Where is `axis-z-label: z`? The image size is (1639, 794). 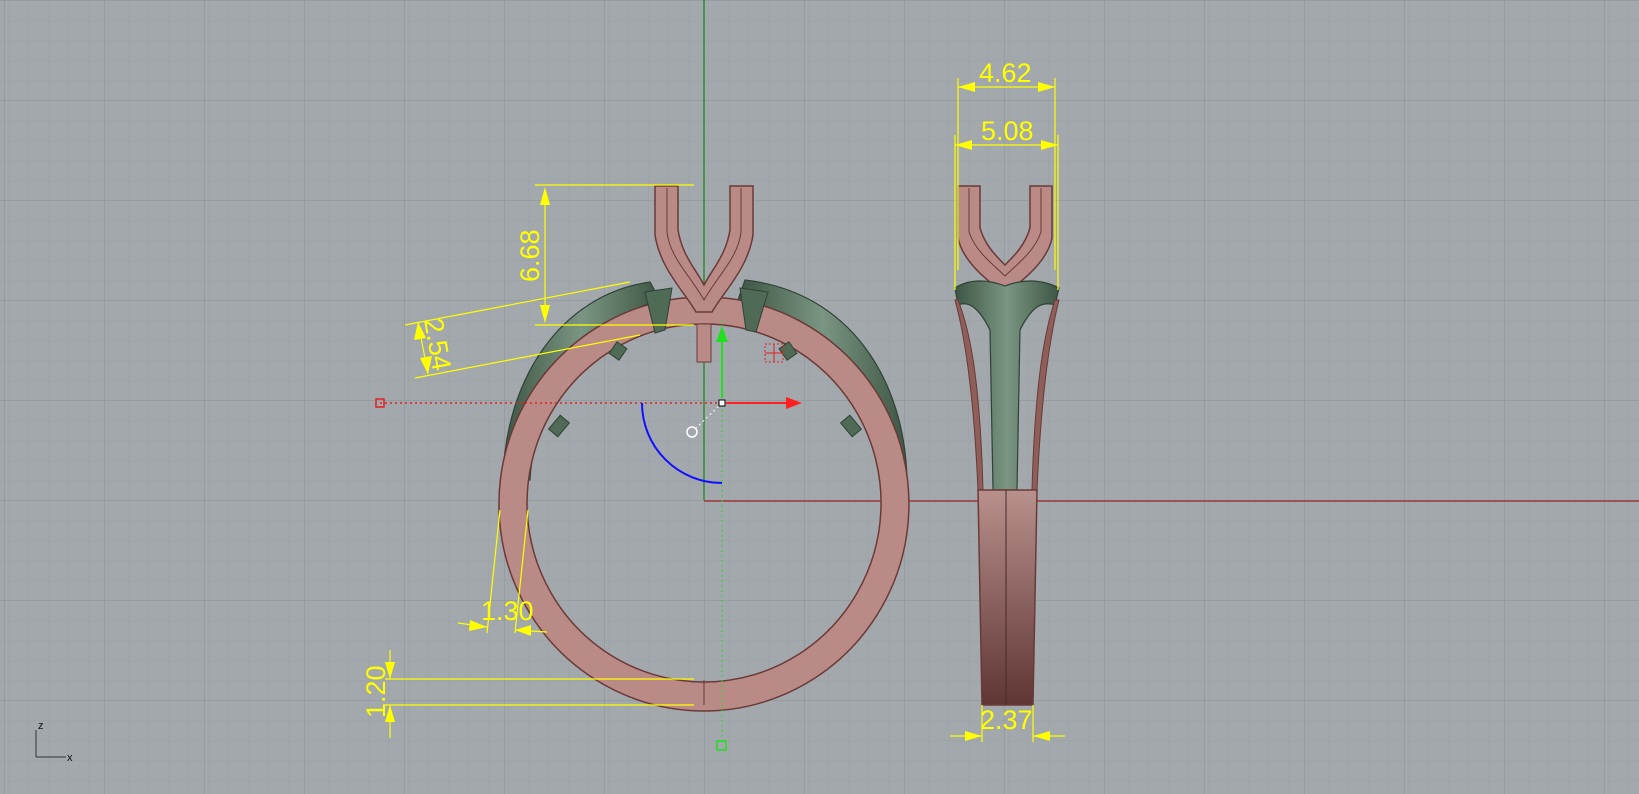
axis-z-label: z is located at coordinates (41, 726).